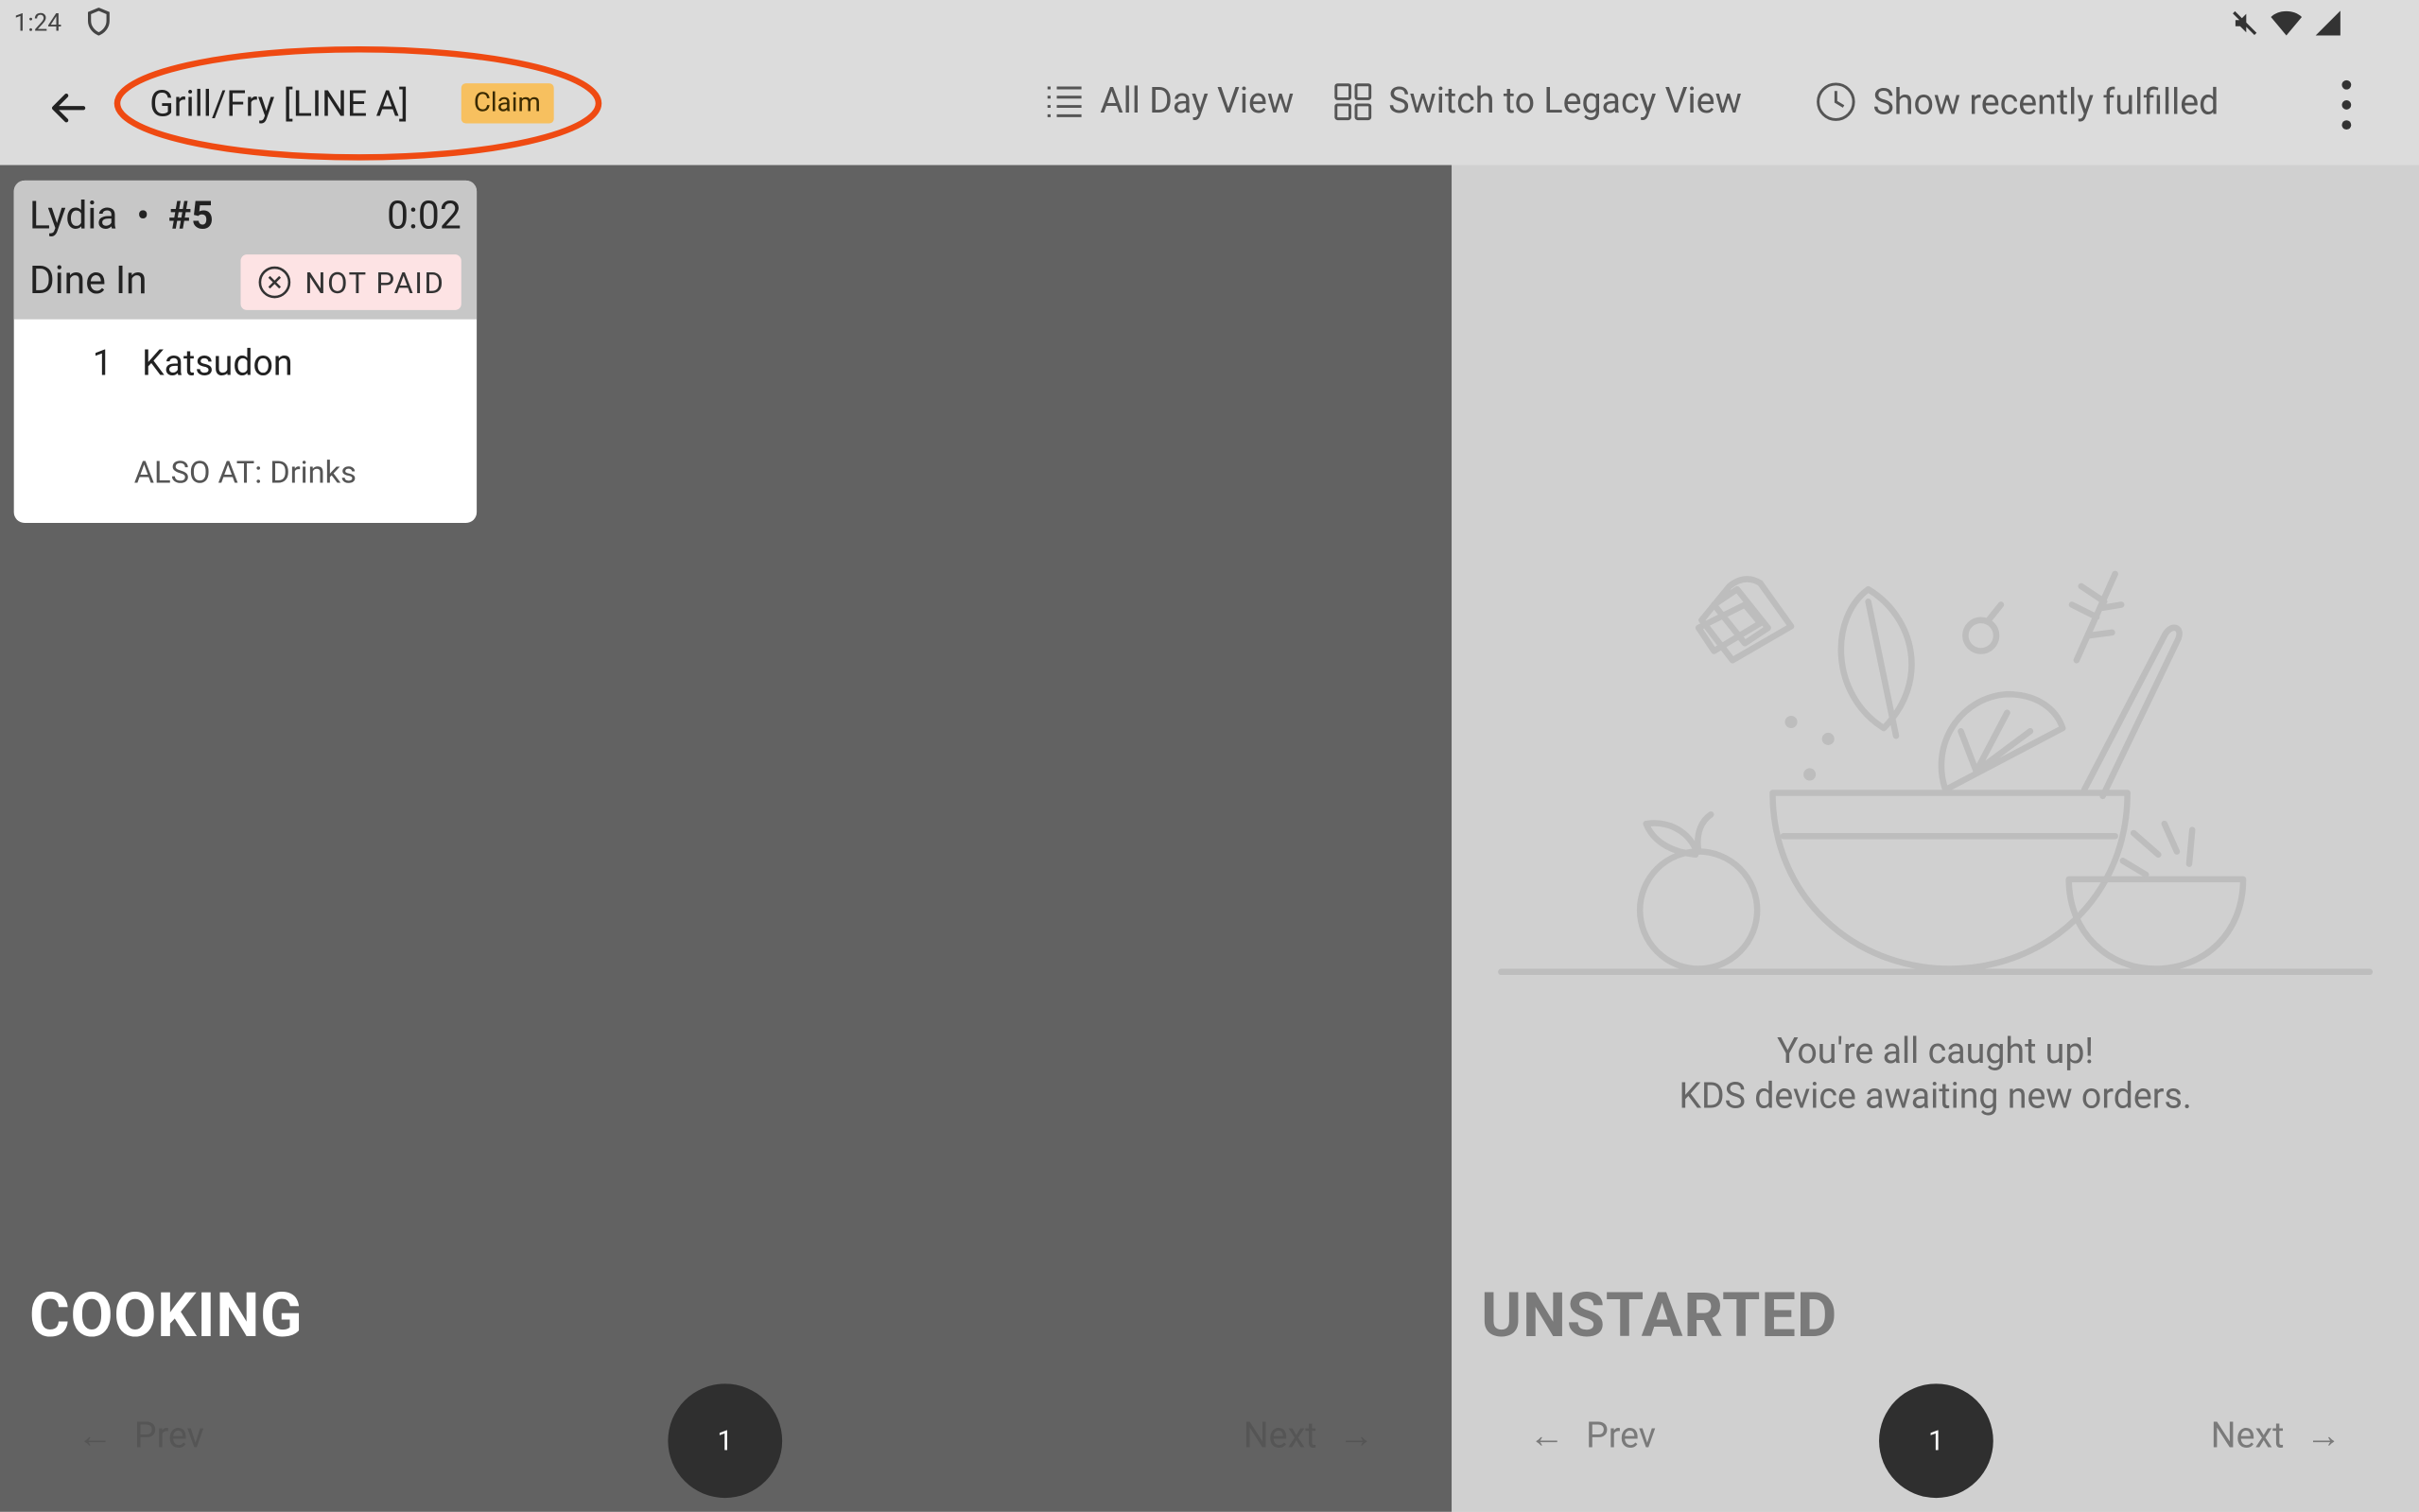 Image resolution: width=2419 pixels, height=1512 pixels. I want to click on empty-bowl-illustration, so click(1936, 773).